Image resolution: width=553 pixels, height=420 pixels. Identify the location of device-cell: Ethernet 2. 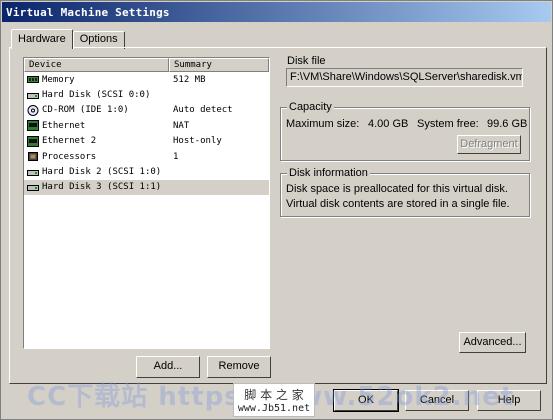
(96, 141).